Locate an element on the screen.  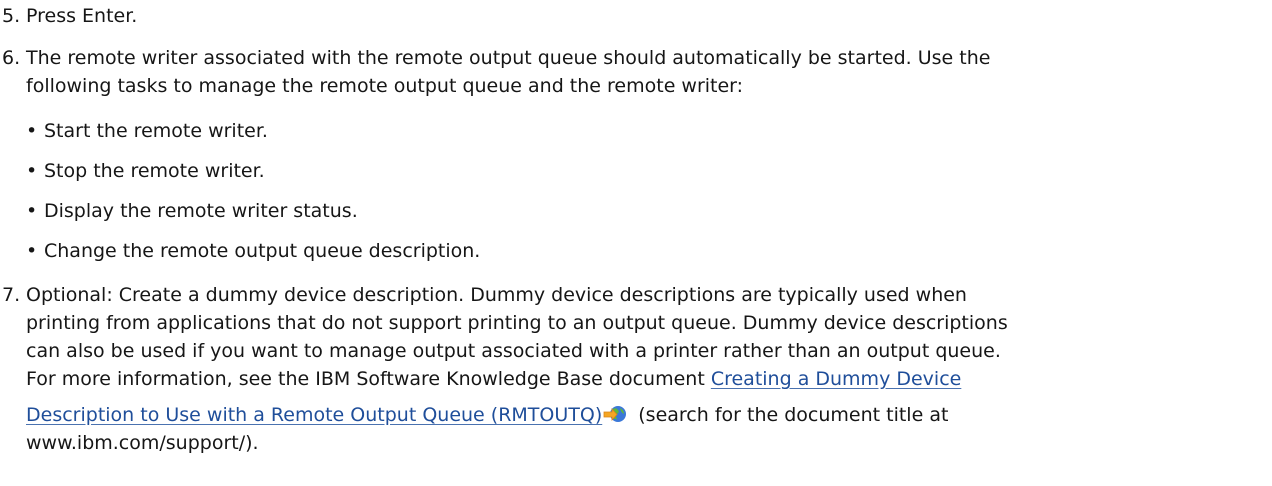
step-number: 5. is located at coordinates (11, 16).